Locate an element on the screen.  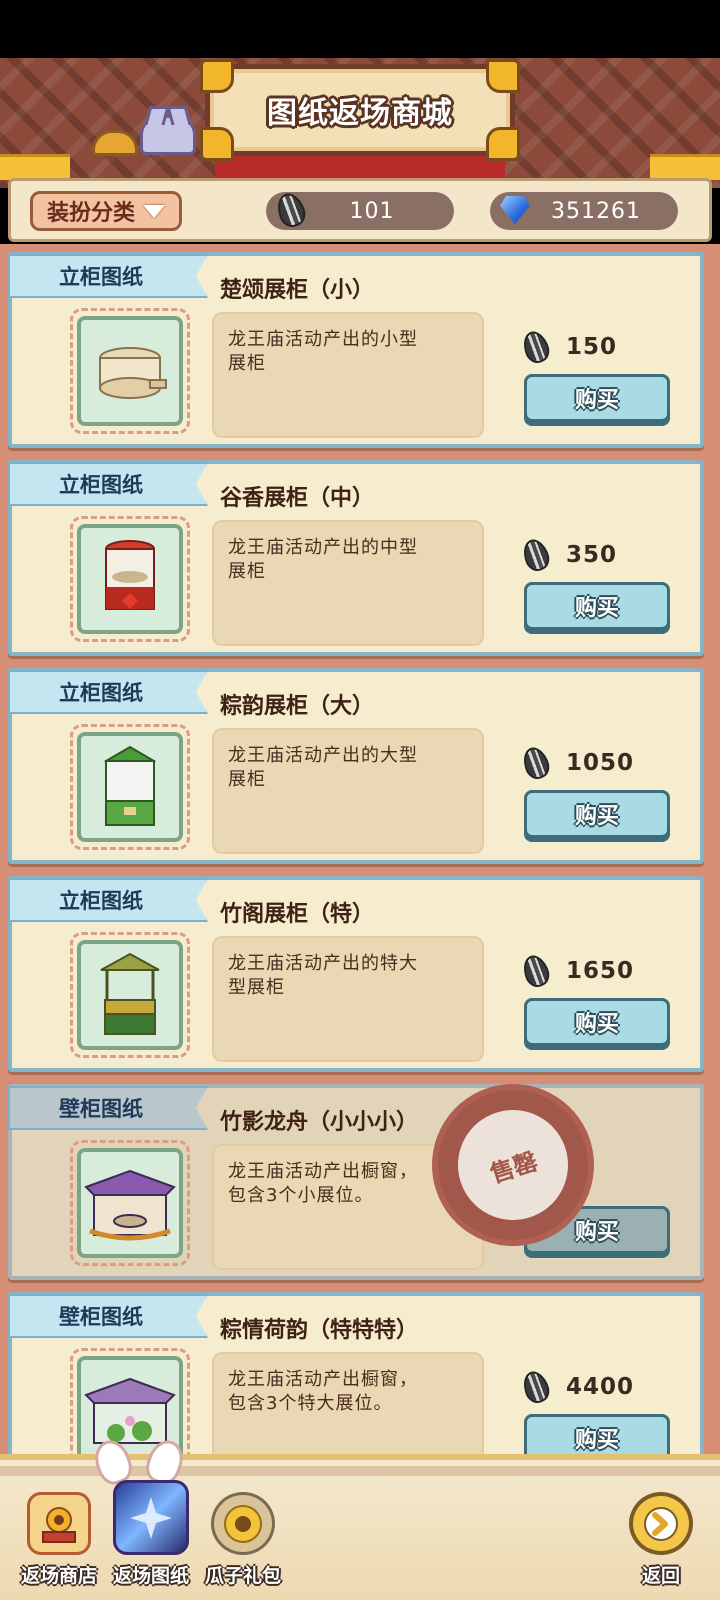
item-price: 350 is located at coordinates (601, 555).